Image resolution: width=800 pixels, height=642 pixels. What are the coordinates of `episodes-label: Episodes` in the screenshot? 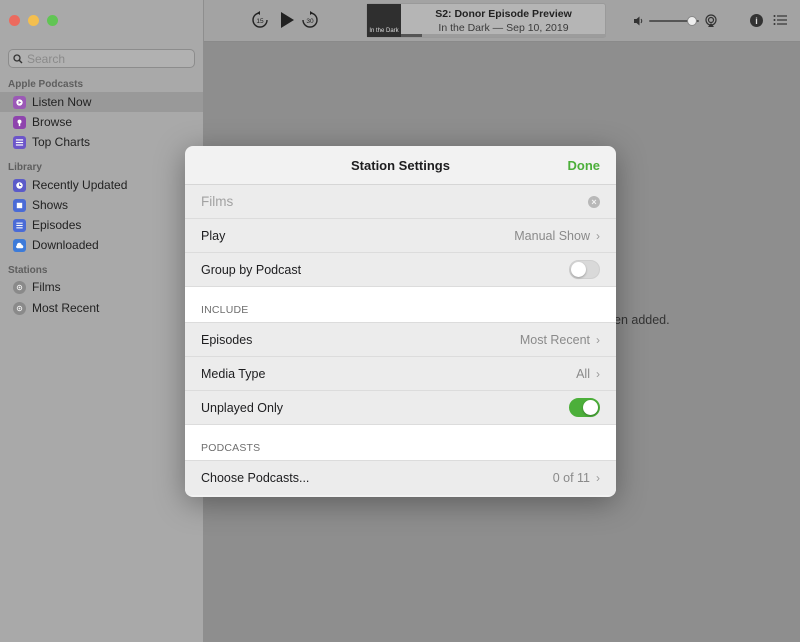 It's located at (227, 339).